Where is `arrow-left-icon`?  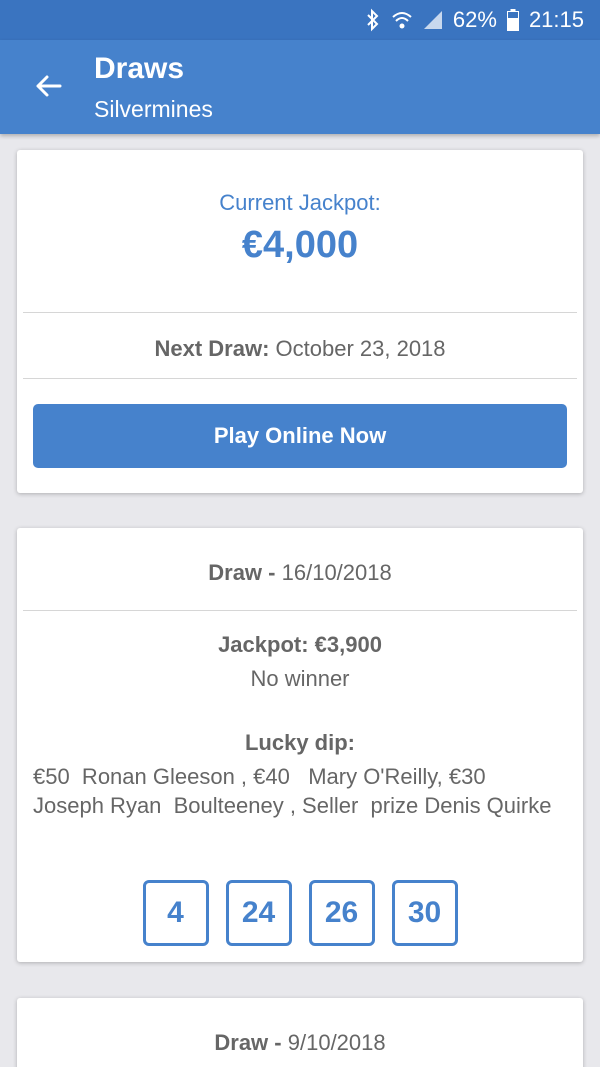 arrow-left-icon is located at coordinates (49, 86).